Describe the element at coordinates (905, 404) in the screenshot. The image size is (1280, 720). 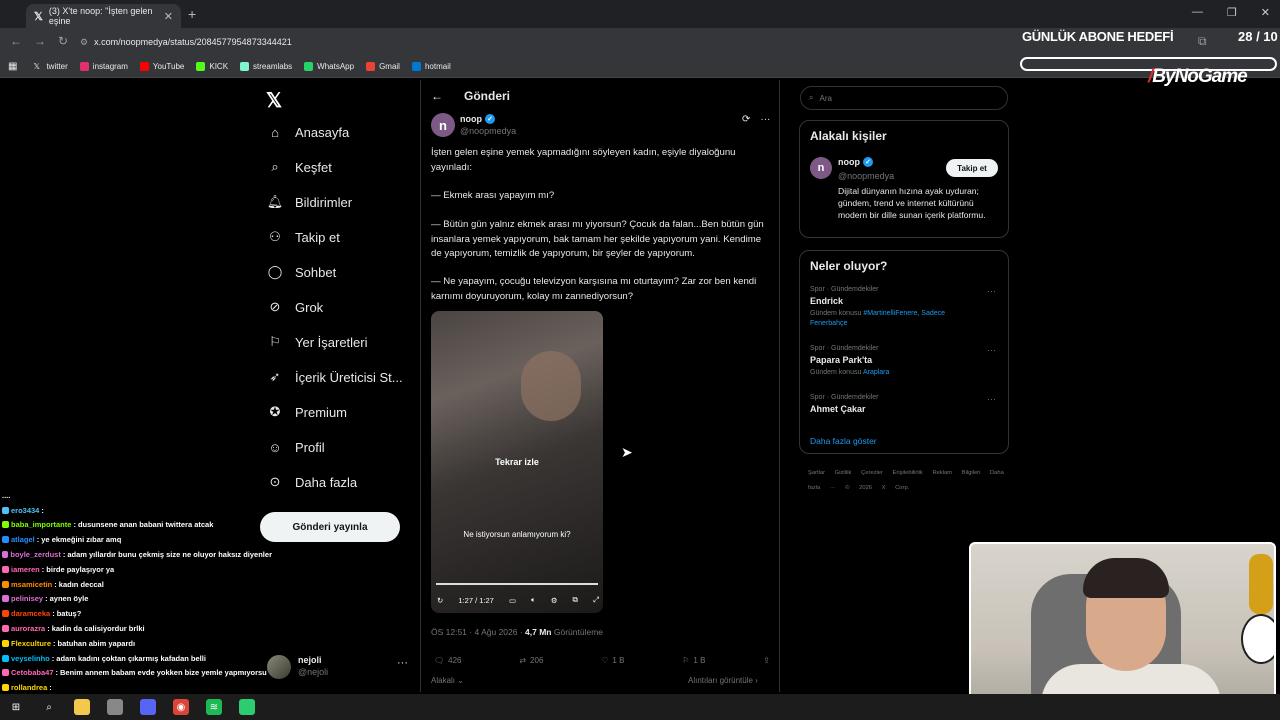
I see `trend-item: Spor · Gündemdekiler Ahmet Çakar ···` at that location.